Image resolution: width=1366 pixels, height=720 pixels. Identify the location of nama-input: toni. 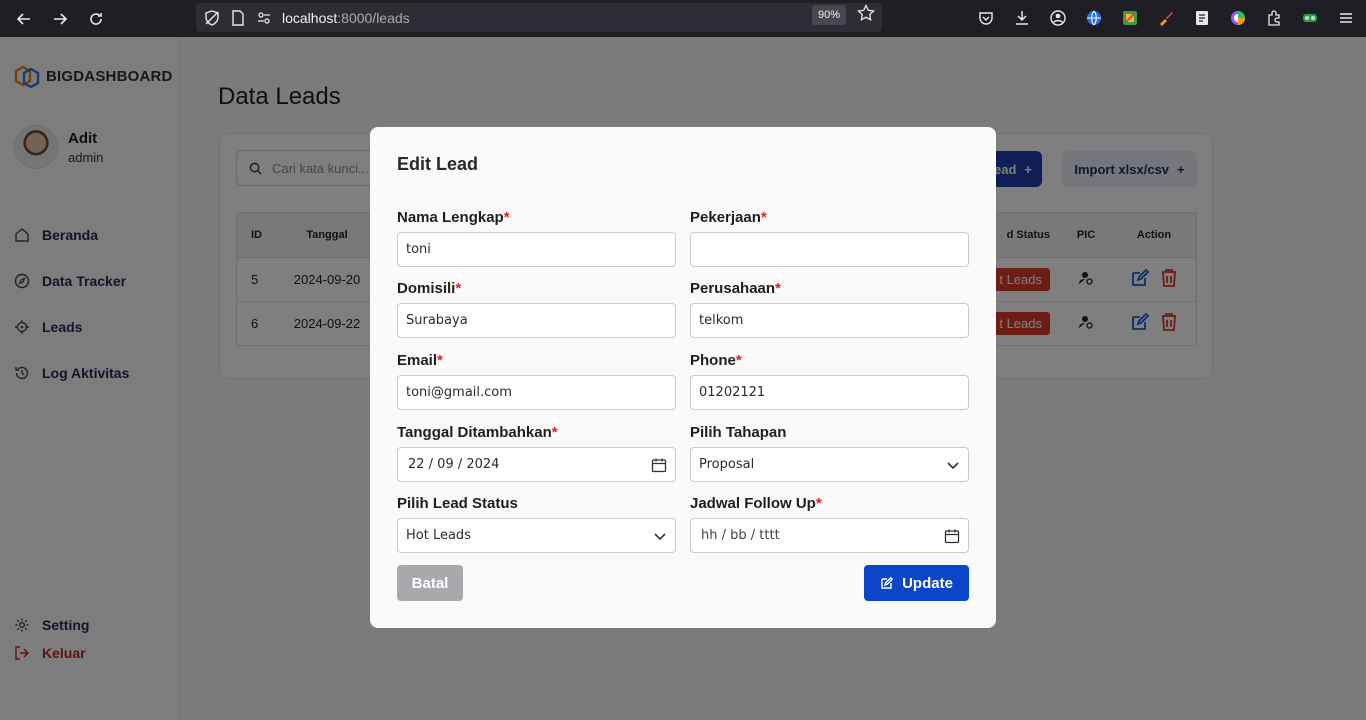
(536, 249).